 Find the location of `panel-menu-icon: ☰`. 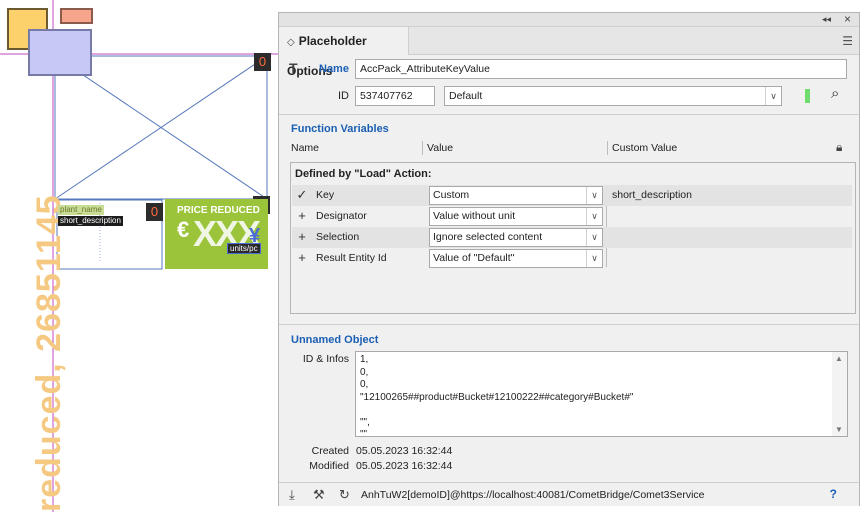

panel-menu-icon: ☰ is located at coordinates (847, 41).